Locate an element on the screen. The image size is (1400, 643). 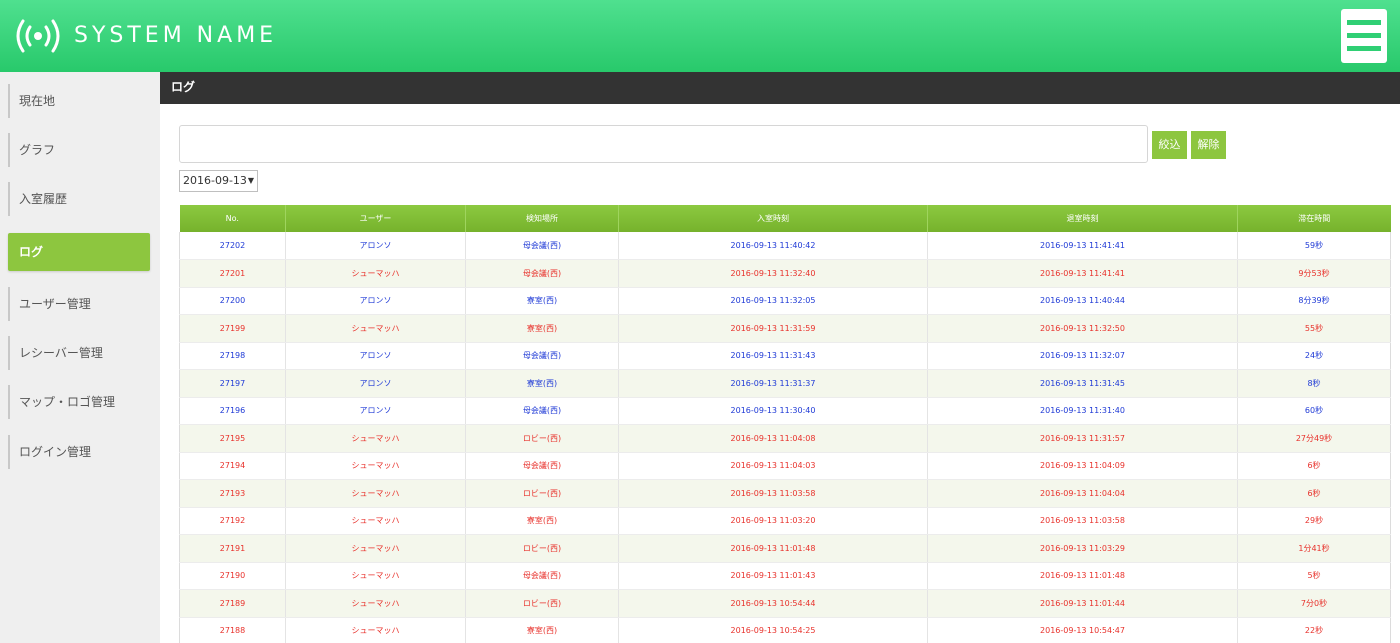
column-header-place: 検知場所 is located at coordinates (542, 218).